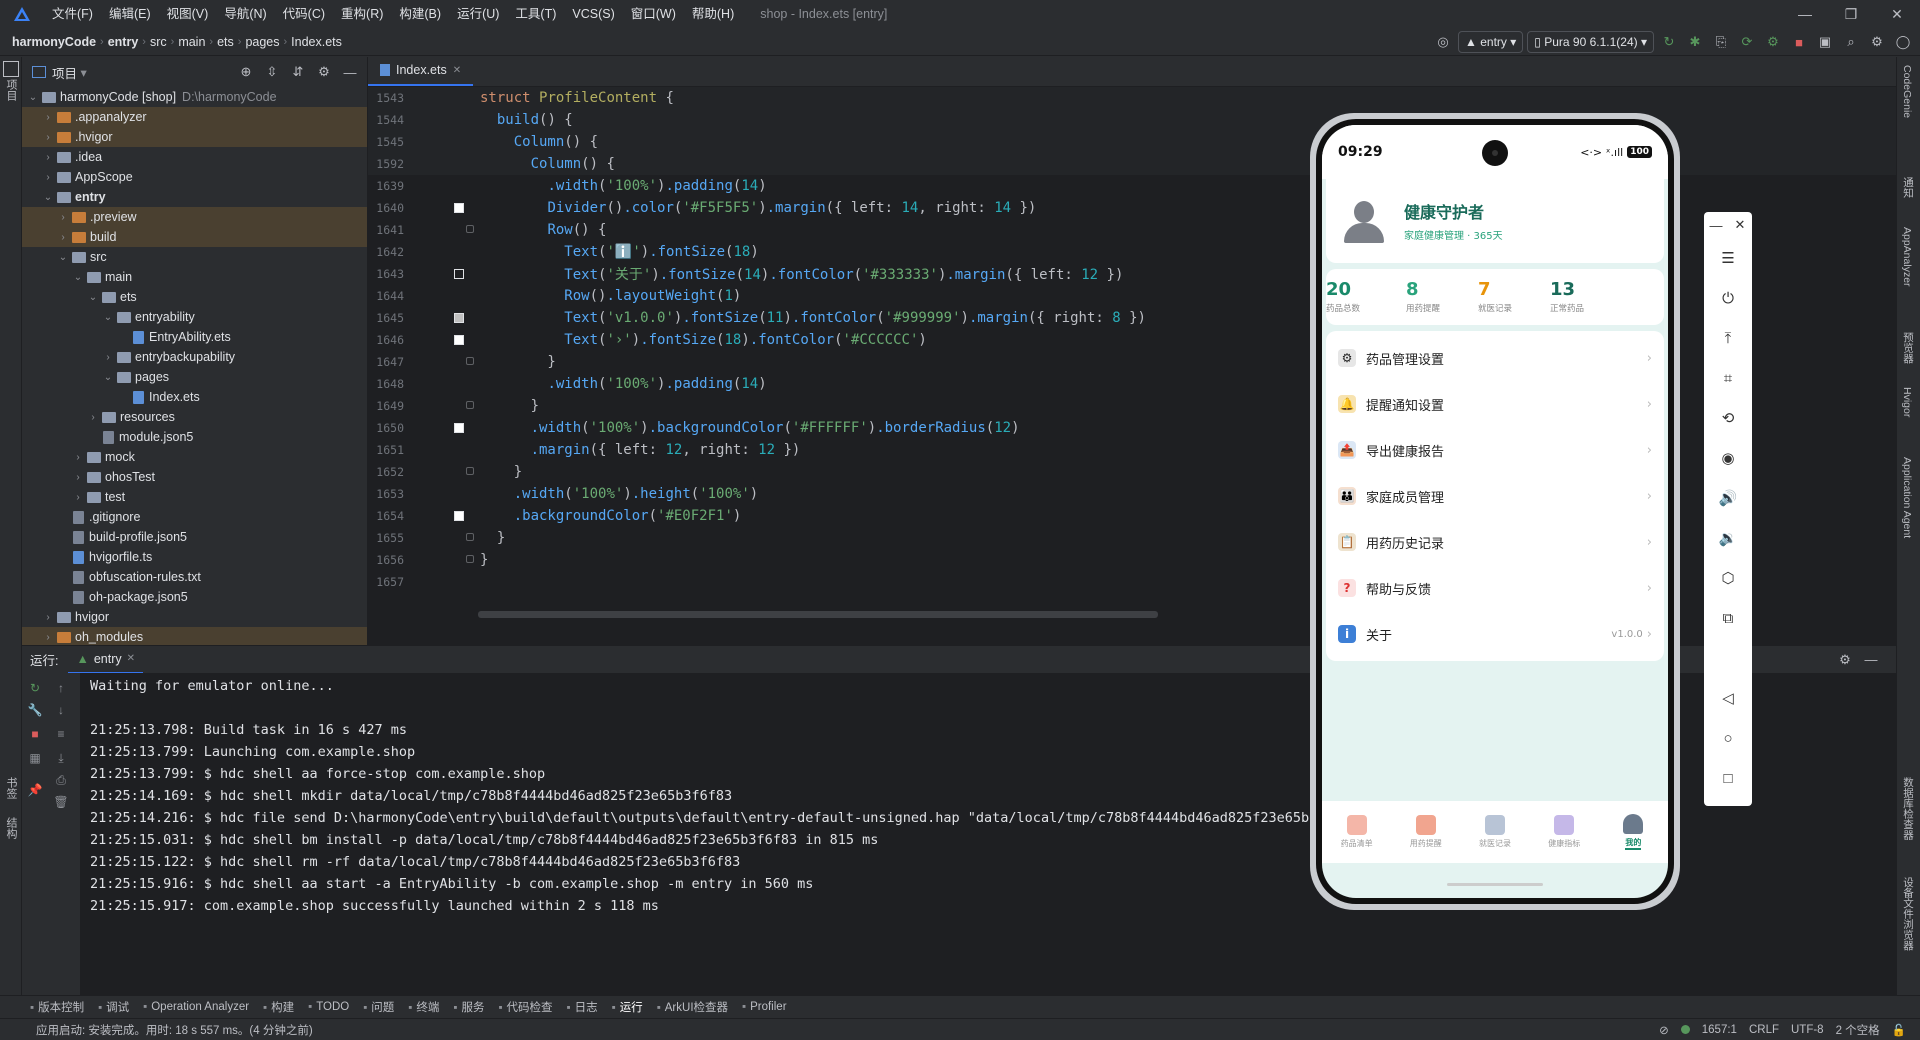  What do you see at coordinates (1495, 358) in the screenshot?
I see `settings-row: ⚙ 药品管理设置 ›` at bounding box center [1495, 358].